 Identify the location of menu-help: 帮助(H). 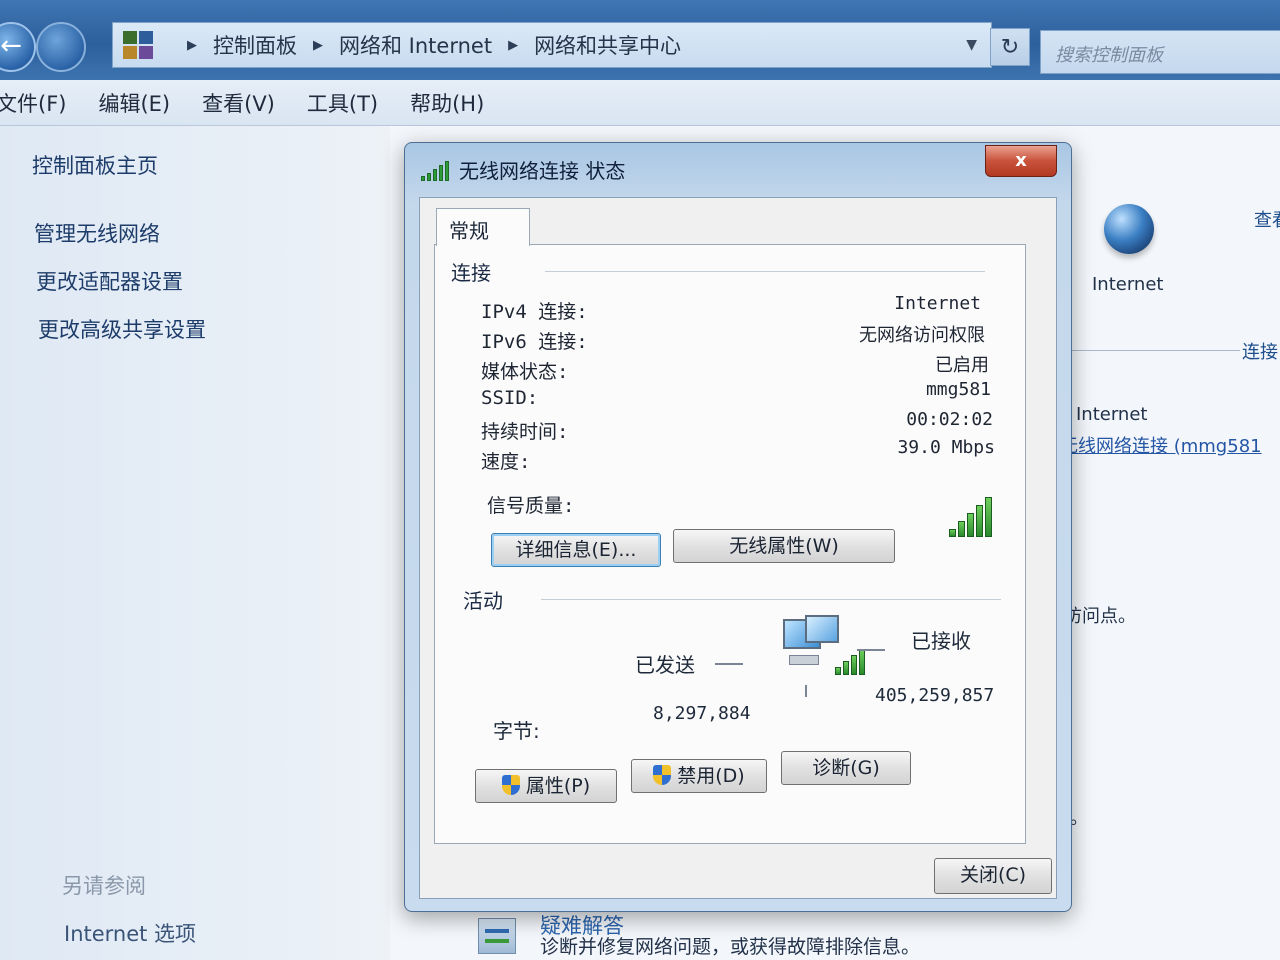
(447, 103).